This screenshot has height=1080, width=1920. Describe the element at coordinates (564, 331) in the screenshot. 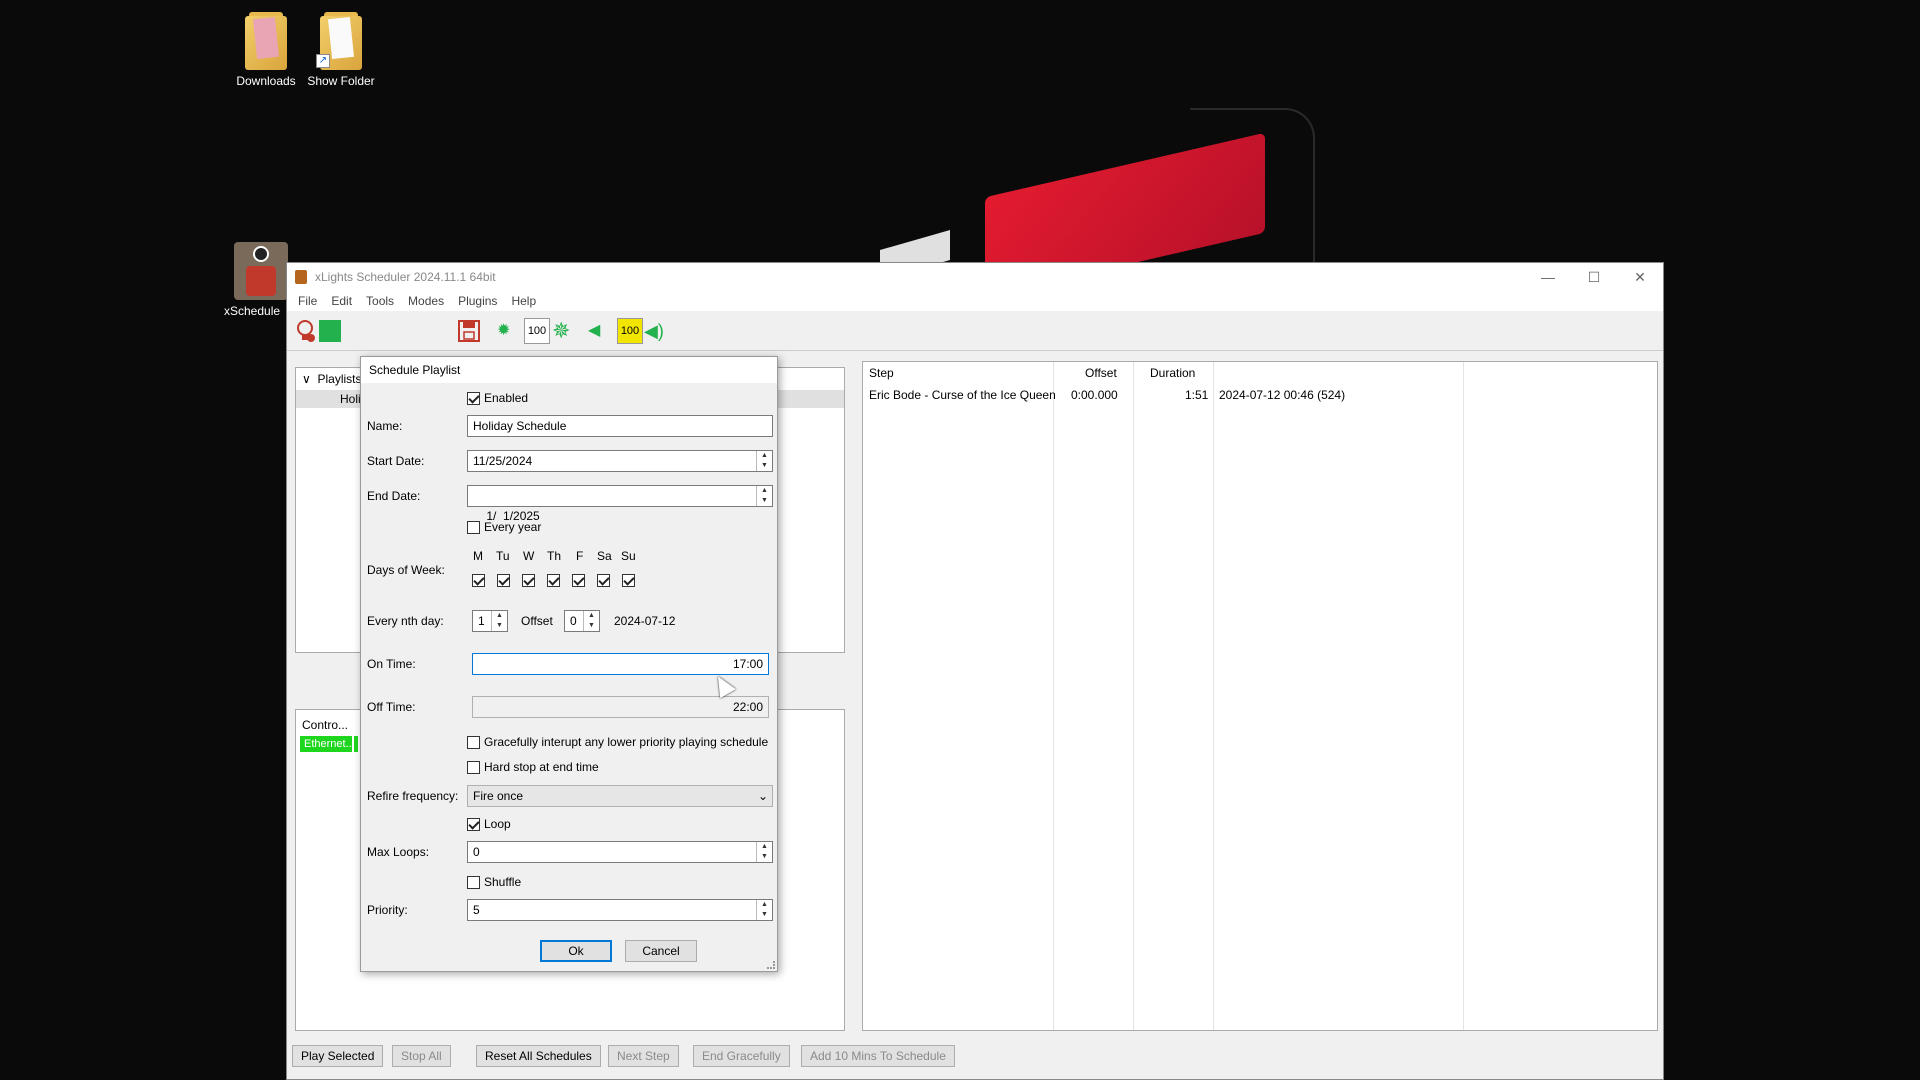

I see `brightness-high-icon: ✵` at that location.